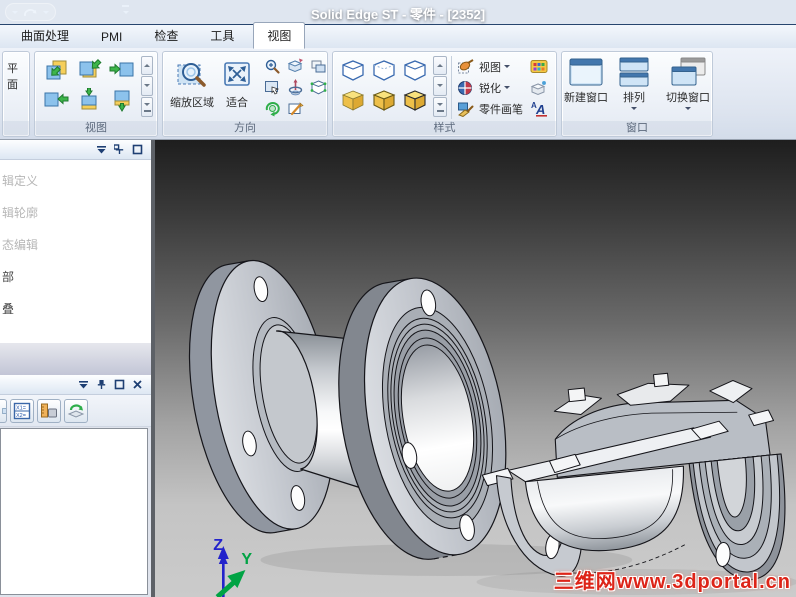 This screenshot has height=597, width=796. What do you see at coordinates (587, 80) in the screenshot?
I see `new-window-button: 新建窗口` at bounding box center [587, 80].